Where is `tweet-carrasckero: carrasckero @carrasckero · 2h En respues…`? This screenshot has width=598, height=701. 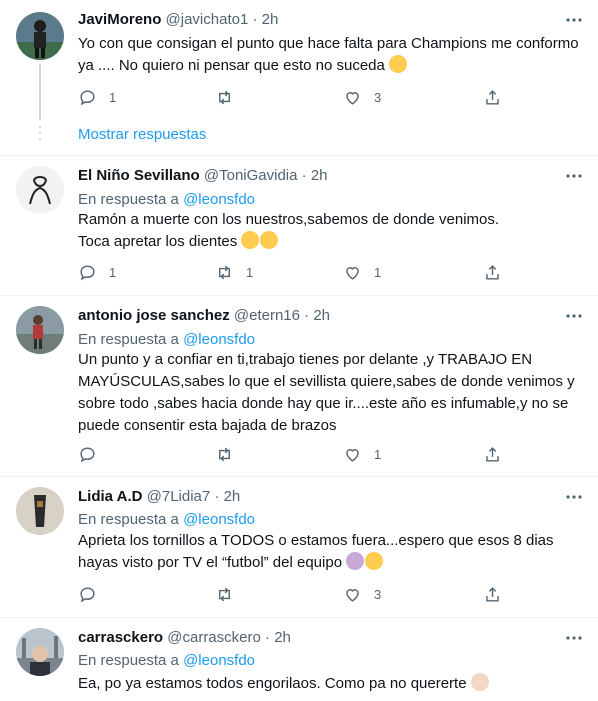 tweet-carrasckero: carrasckero @carrasckero · 2h En respues… is located at coordinates (299, 659).